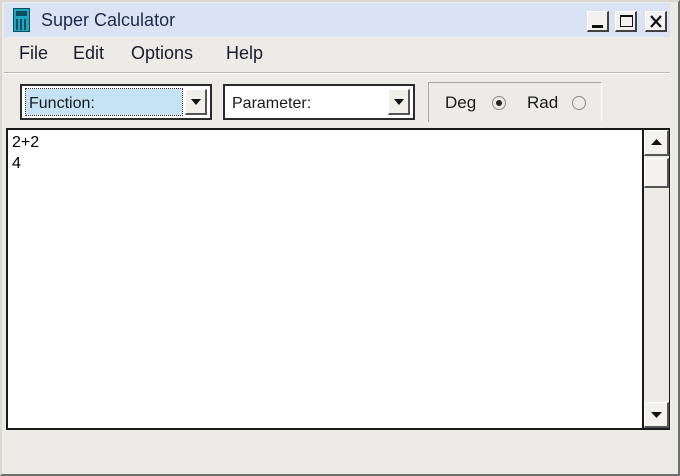  Describe the element at coordinates (272, 103) in the screenshot. I see `parameter-combo-value: Parameter:` at that location.